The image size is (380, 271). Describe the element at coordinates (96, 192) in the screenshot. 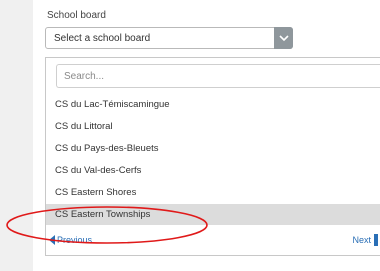

I see `option-label: CS Eastern Shores` at that location.